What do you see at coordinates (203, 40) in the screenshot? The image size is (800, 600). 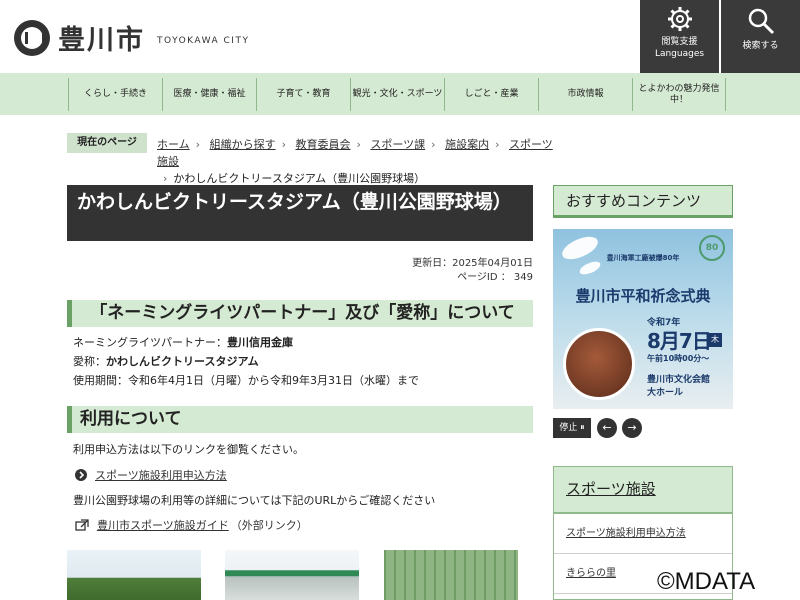 I see `logo-english: TOYOKAWA CITY` at bounding box center [203, 40].